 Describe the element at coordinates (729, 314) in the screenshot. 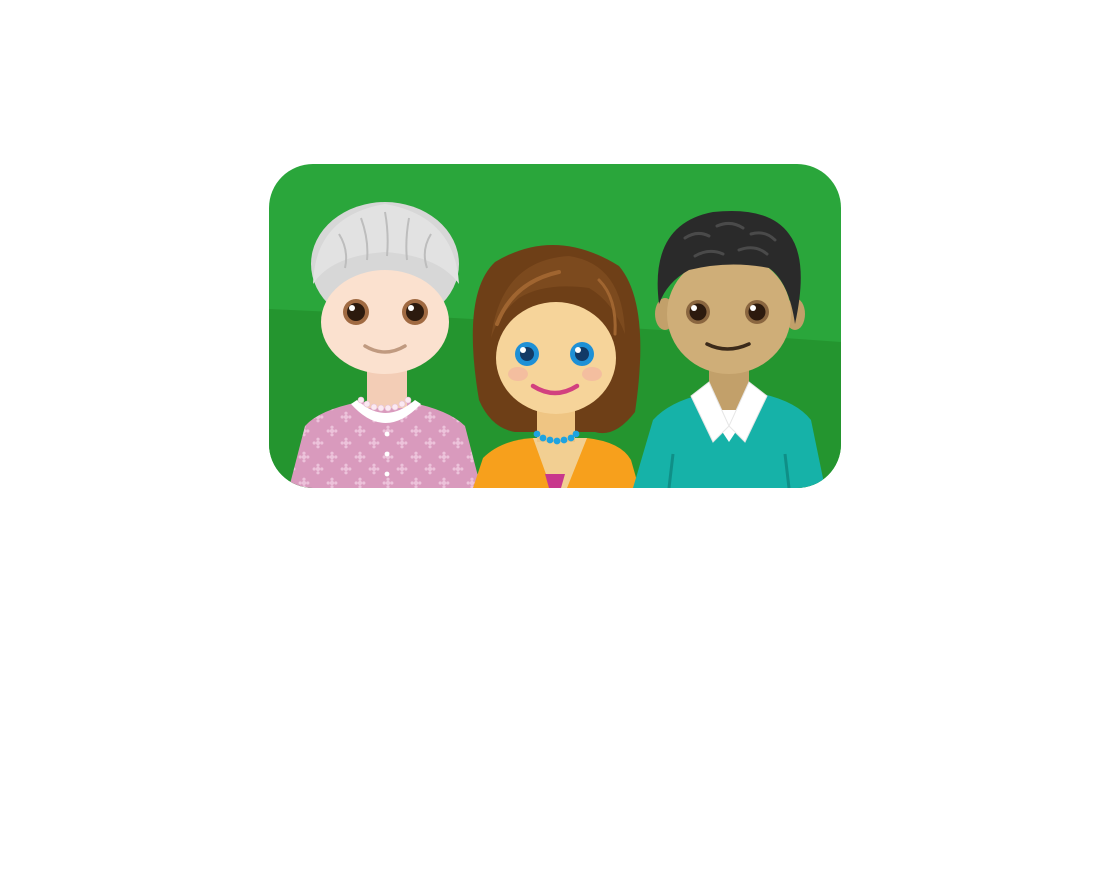

I see `man-face` at that location.